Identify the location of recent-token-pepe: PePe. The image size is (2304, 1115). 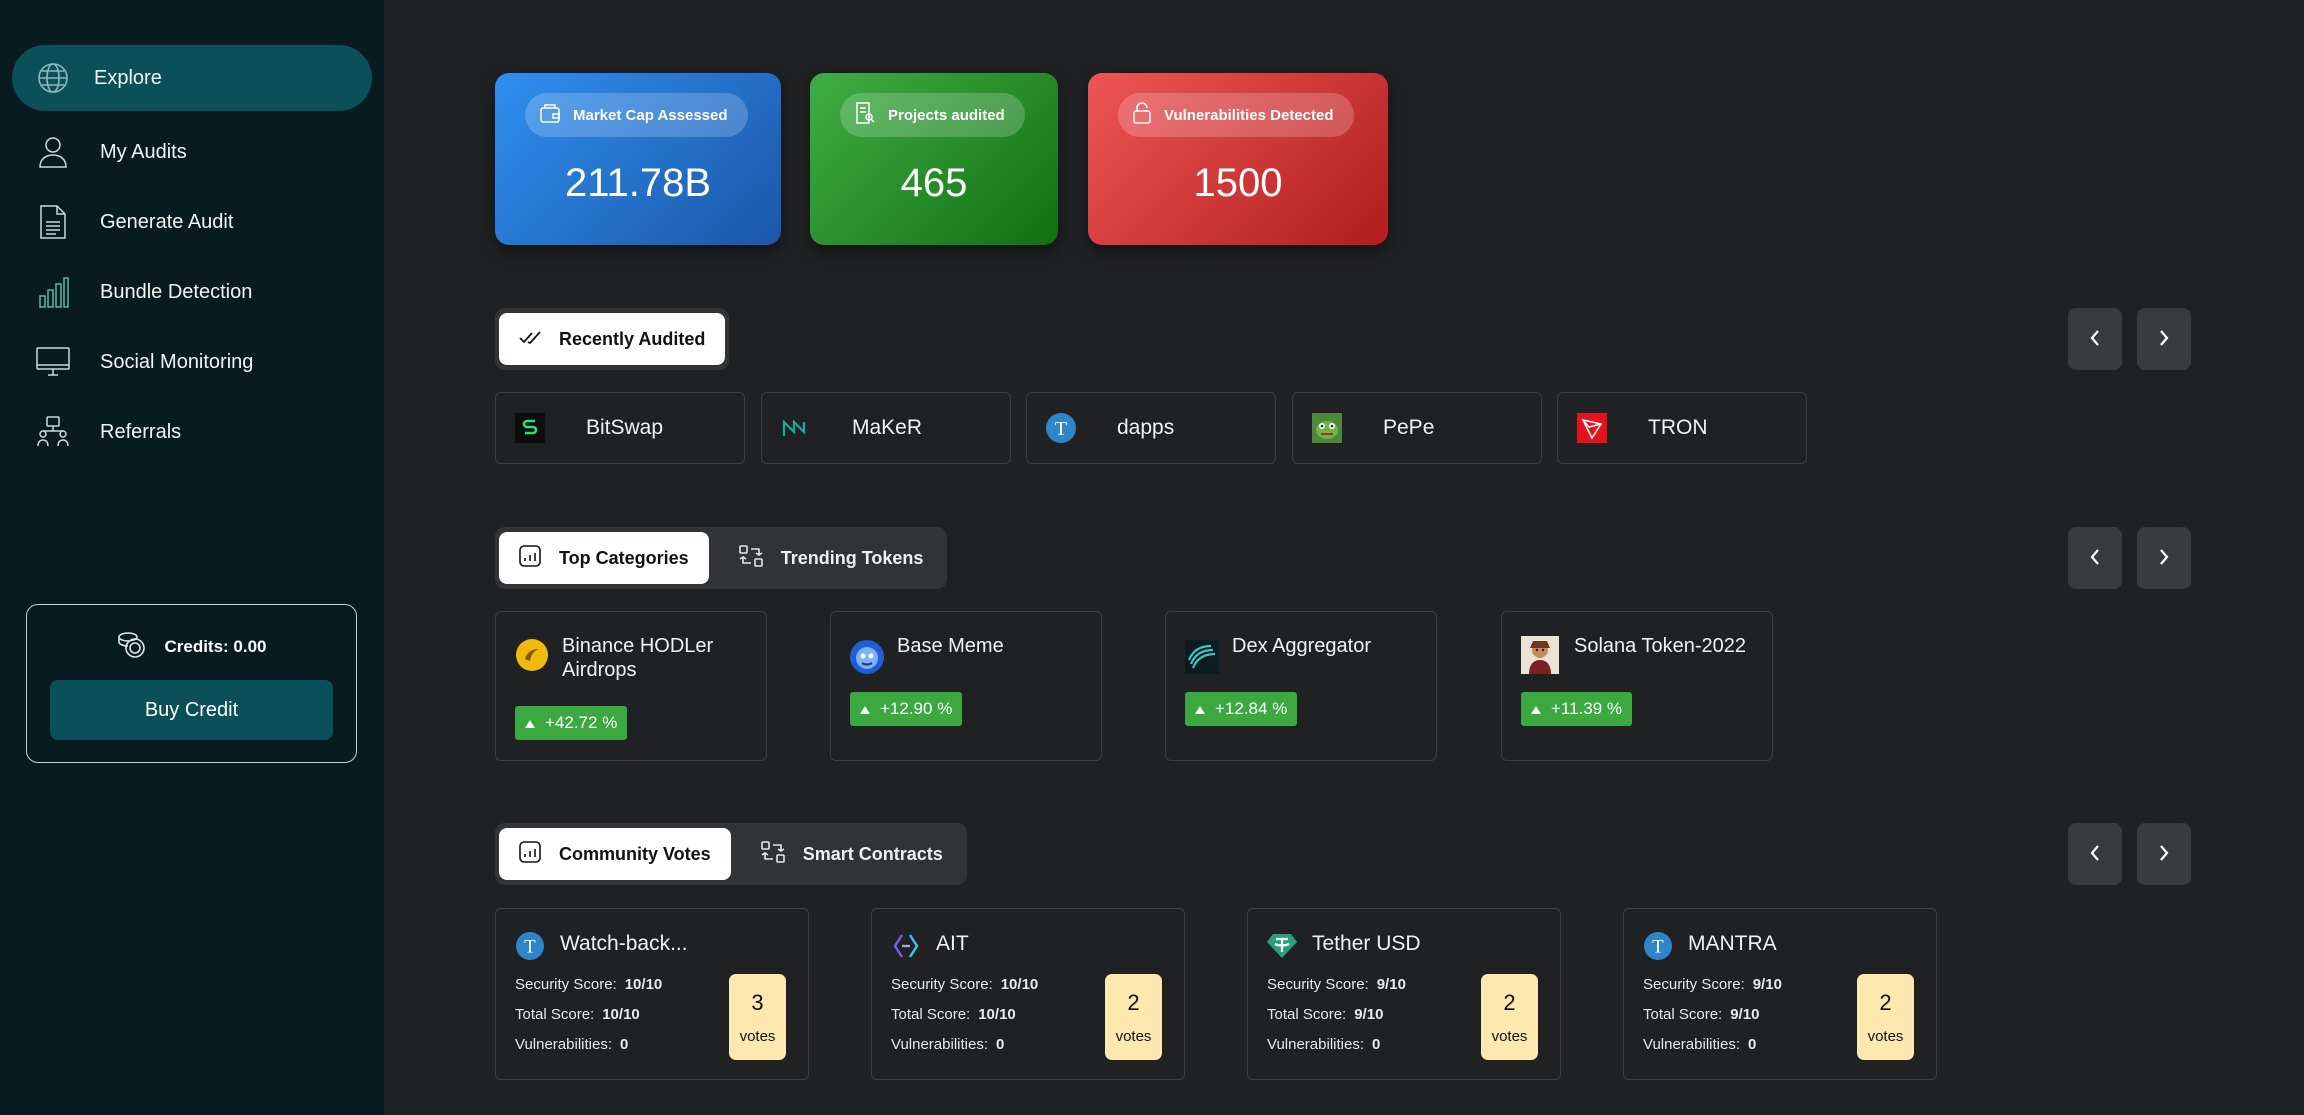
(1417, 428).